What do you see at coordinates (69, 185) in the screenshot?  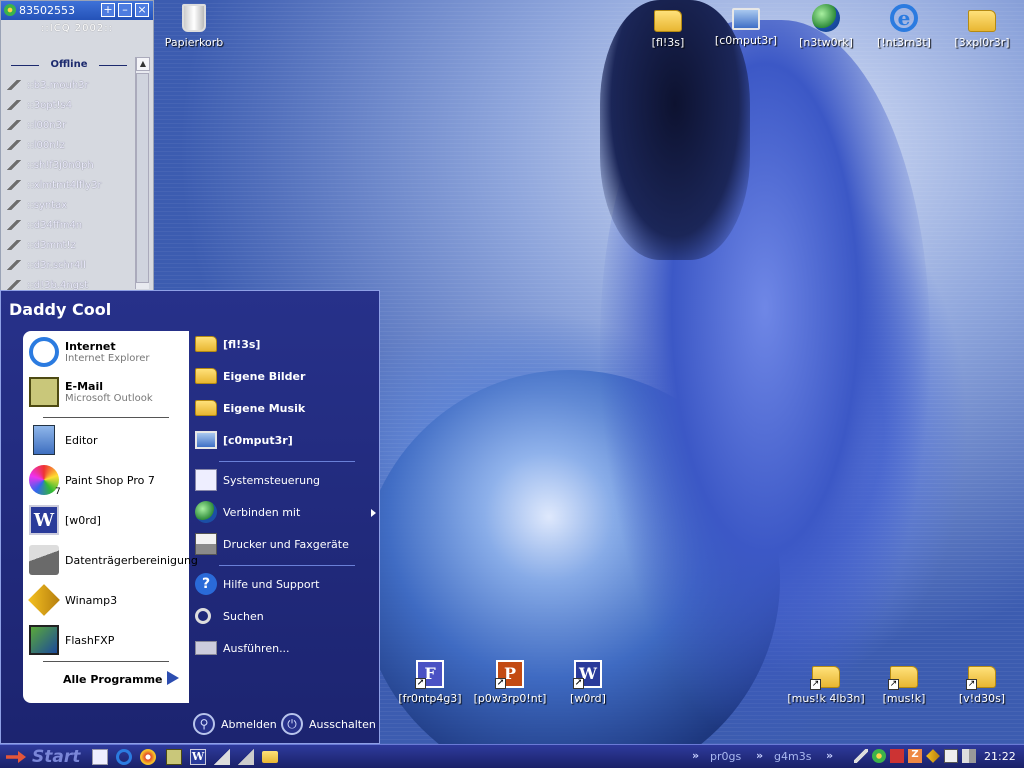 I see `icq-contact: ::xlmtmt4lfly3r` at bounding box center [69, 185].